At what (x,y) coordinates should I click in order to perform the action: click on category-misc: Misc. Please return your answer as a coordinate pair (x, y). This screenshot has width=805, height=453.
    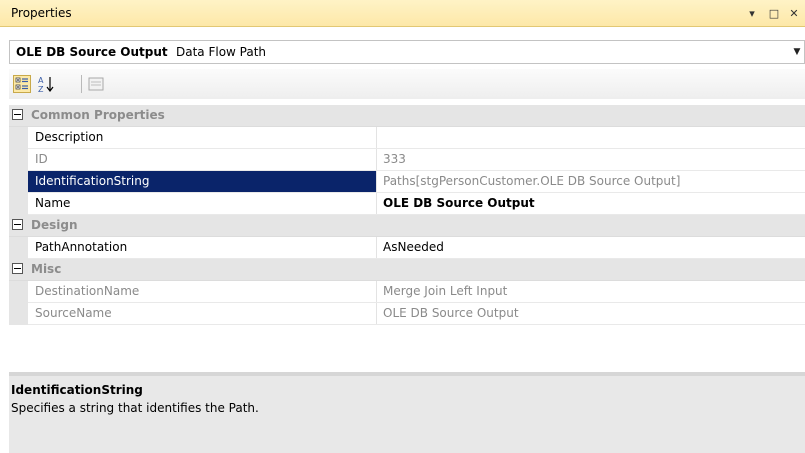
    Looking at the image, I should click on (407, 270).